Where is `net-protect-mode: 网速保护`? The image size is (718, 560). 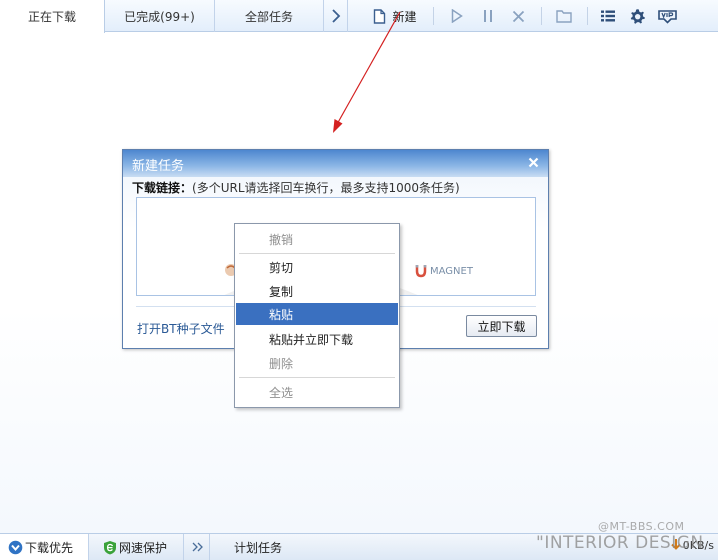 net-protect-mode: 网速保护 is located at coordinates (136, 547).